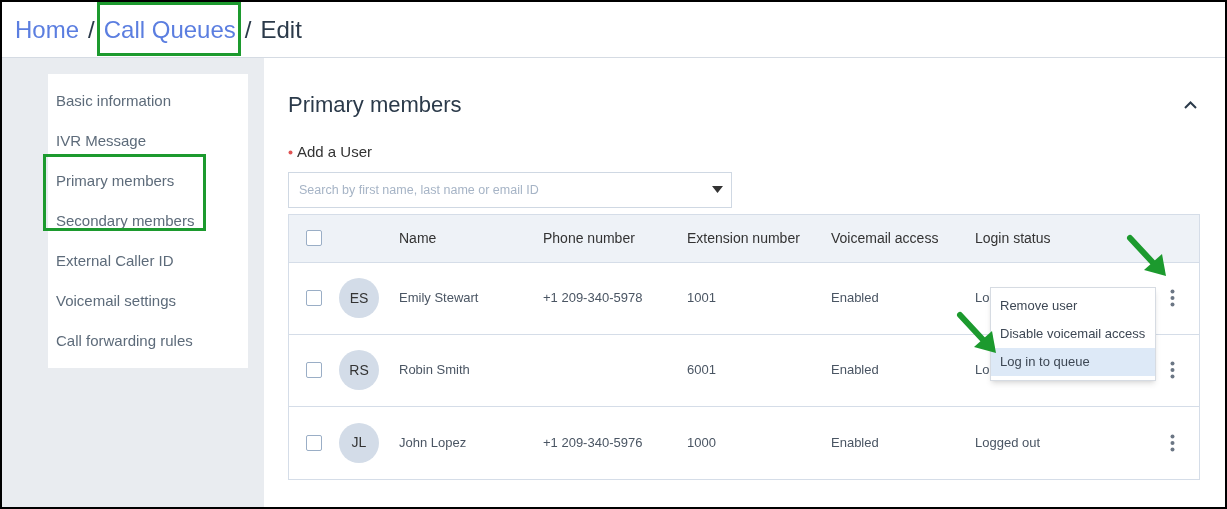 The width and height of the screenshot is (1227, 509). What do you see at coordinates (701, 442) in the screenshot?
I see `table-cell: 1000` at bounding box center [701, 442].